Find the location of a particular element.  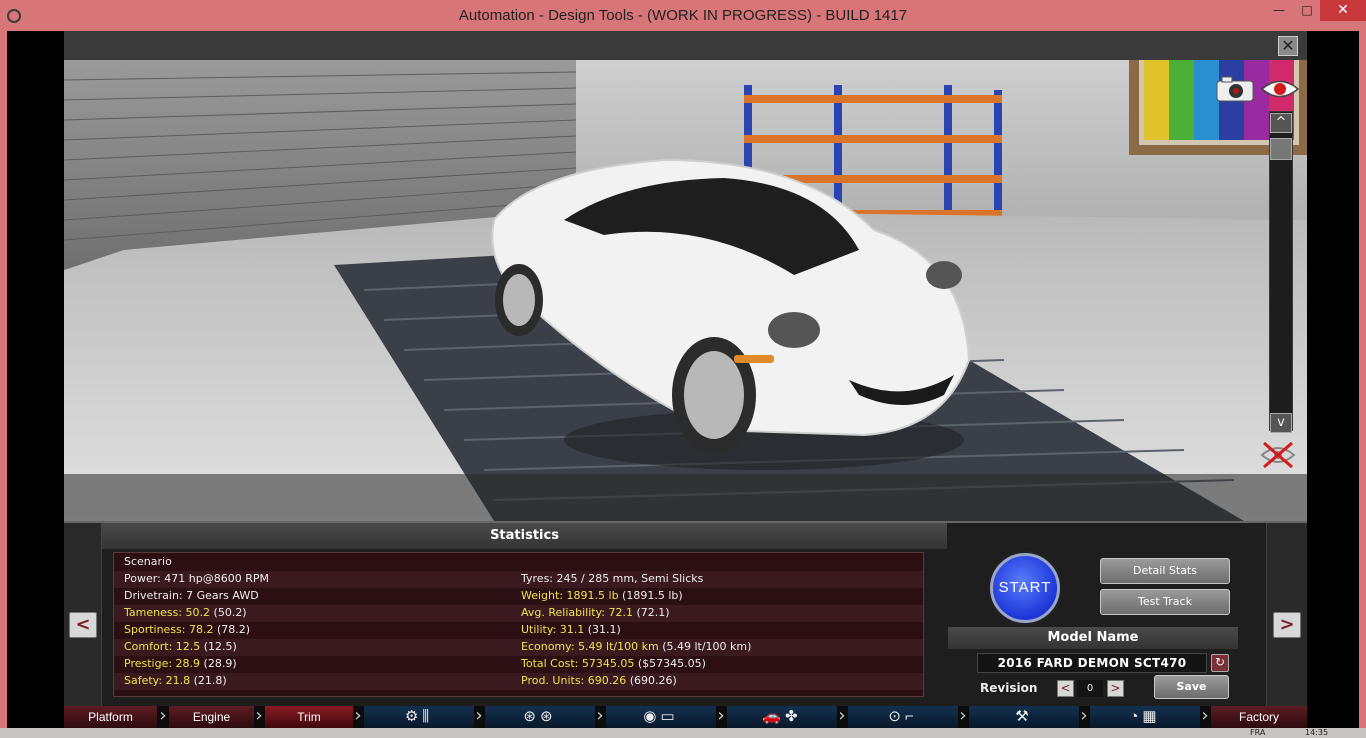

suspension-icon: ◉▭ is located at coordinates (661, 716).